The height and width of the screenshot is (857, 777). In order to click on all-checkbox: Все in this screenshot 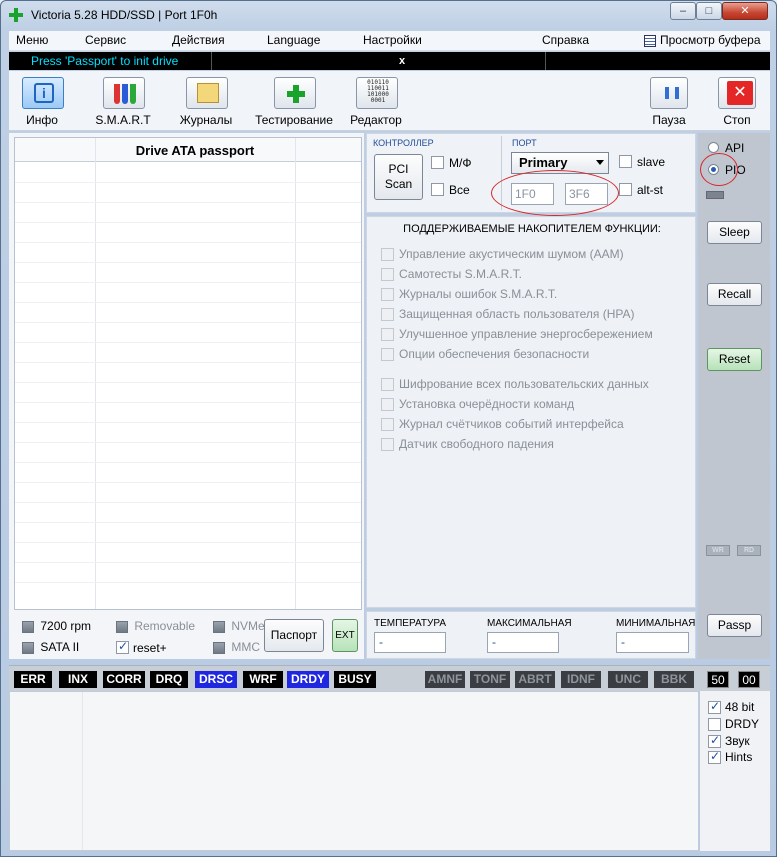, I will do `click(456, 191)`.